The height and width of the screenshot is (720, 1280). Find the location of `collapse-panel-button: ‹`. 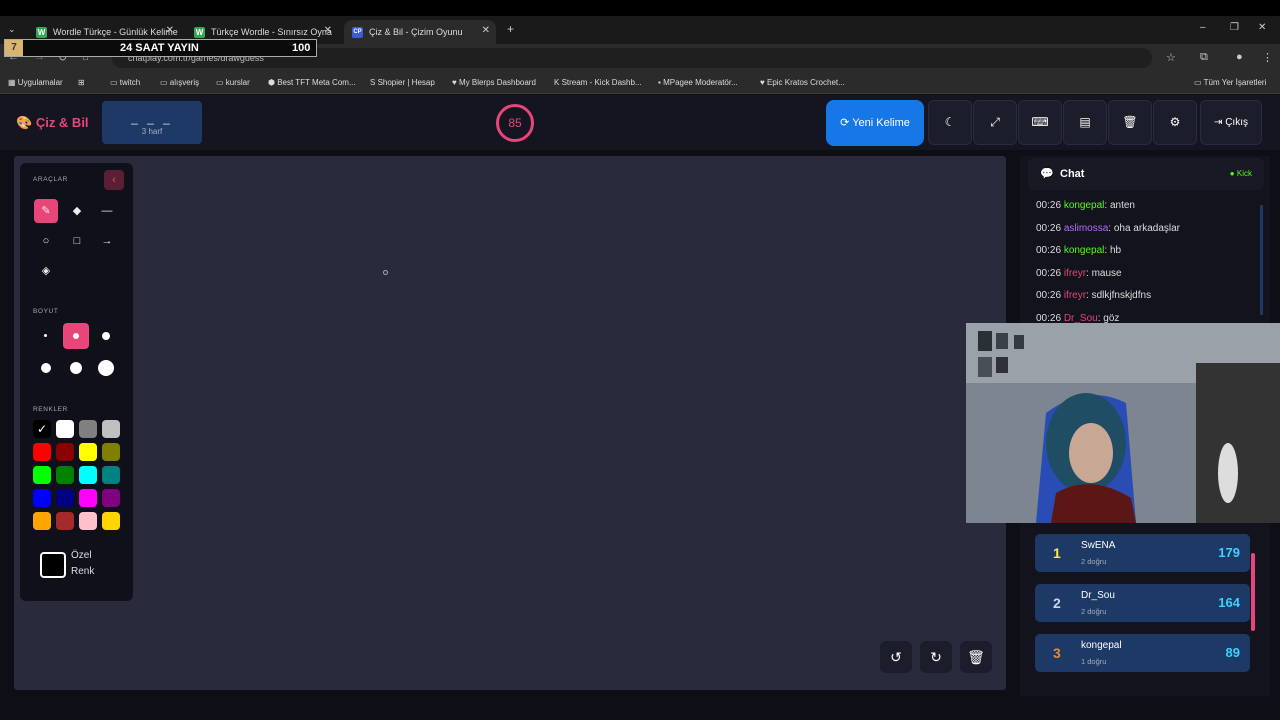

collapse-panel-button: ‹ is located at coordinates (114, 180).